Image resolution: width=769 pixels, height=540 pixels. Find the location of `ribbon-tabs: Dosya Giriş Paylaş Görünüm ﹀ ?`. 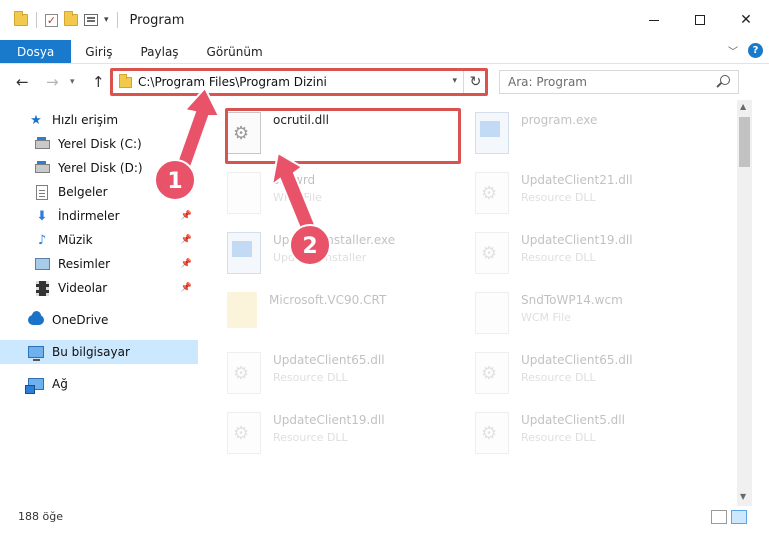

ribbon-tabs: Dosya Giriş Paylaş Görünüm ﹀ ? is located at coordinates (384, 52).